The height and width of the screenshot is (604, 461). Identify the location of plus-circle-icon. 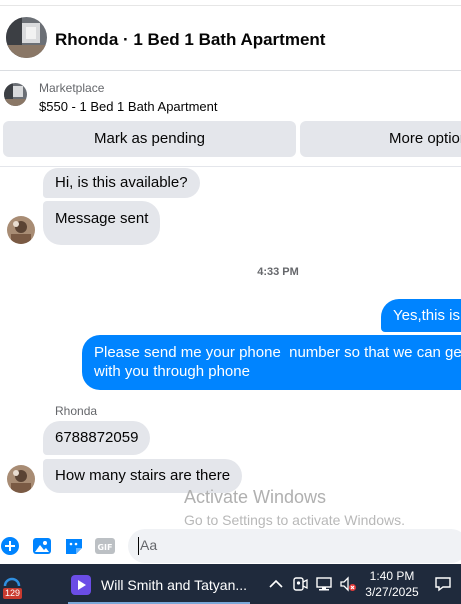
(10, 546).